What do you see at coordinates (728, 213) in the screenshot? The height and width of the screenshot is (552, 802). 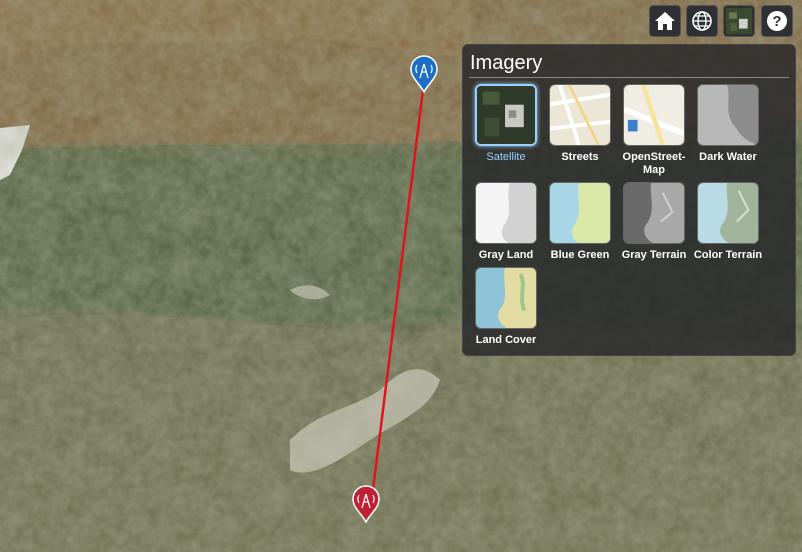 I see `color-terrain-thumbnail` at bounding box center [728, 213].